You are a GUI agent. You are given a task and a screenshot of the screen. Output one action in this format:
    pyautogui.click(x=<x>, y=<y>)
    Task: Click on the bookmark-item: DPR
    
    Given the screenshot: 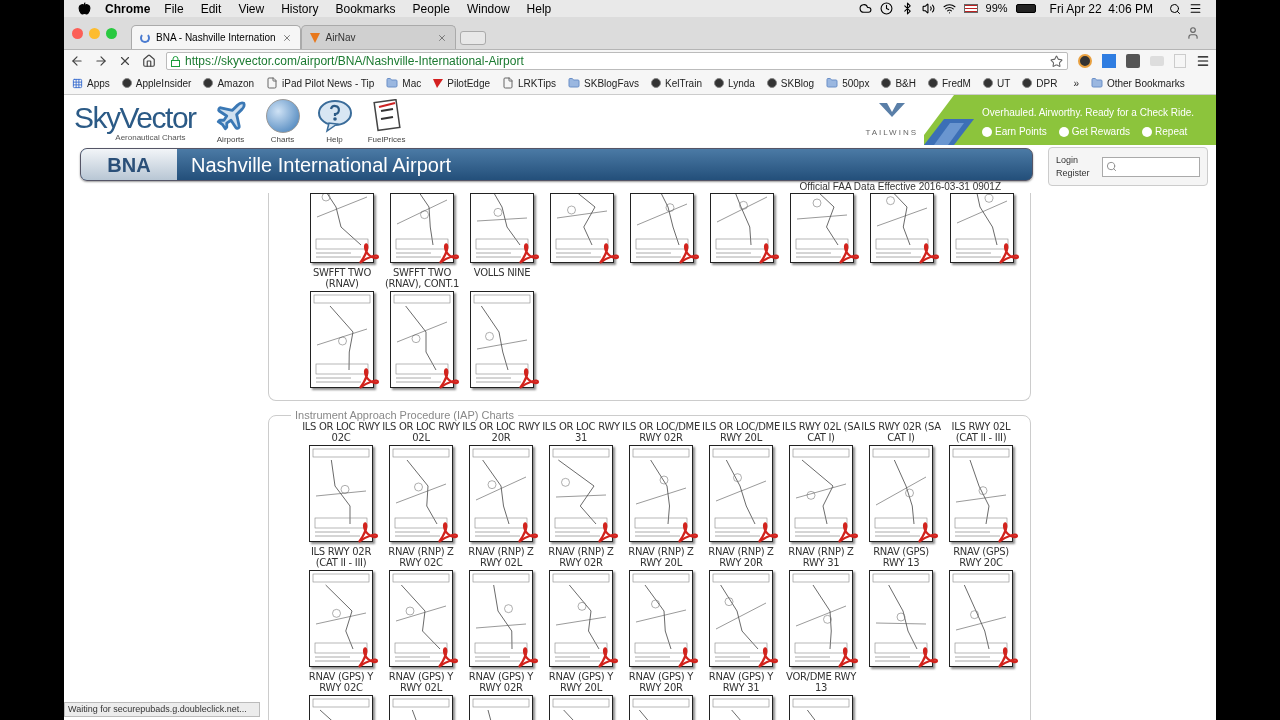 What is the action you would take?
    pyautogui.click(x=1040, y=83)
    